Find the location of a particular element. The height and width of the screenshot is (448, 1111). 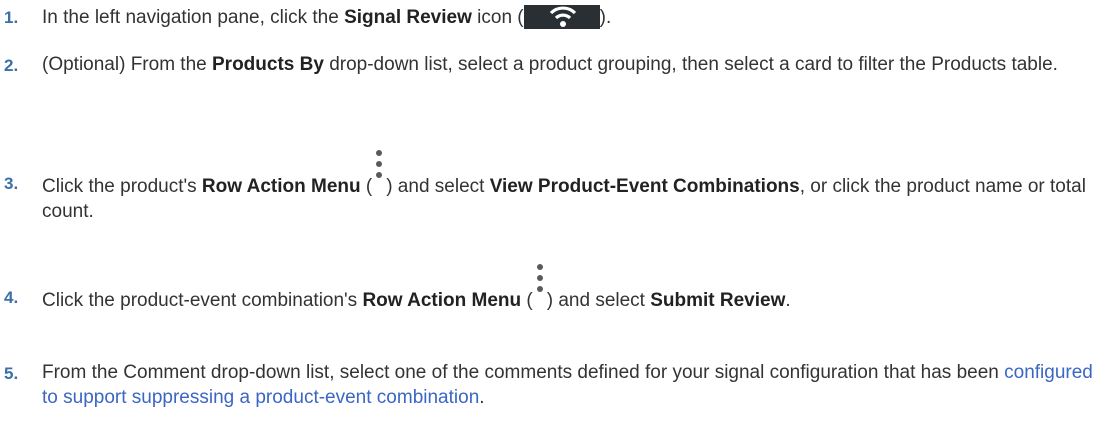

step-number: 2. is located at coordinates (11, 65).